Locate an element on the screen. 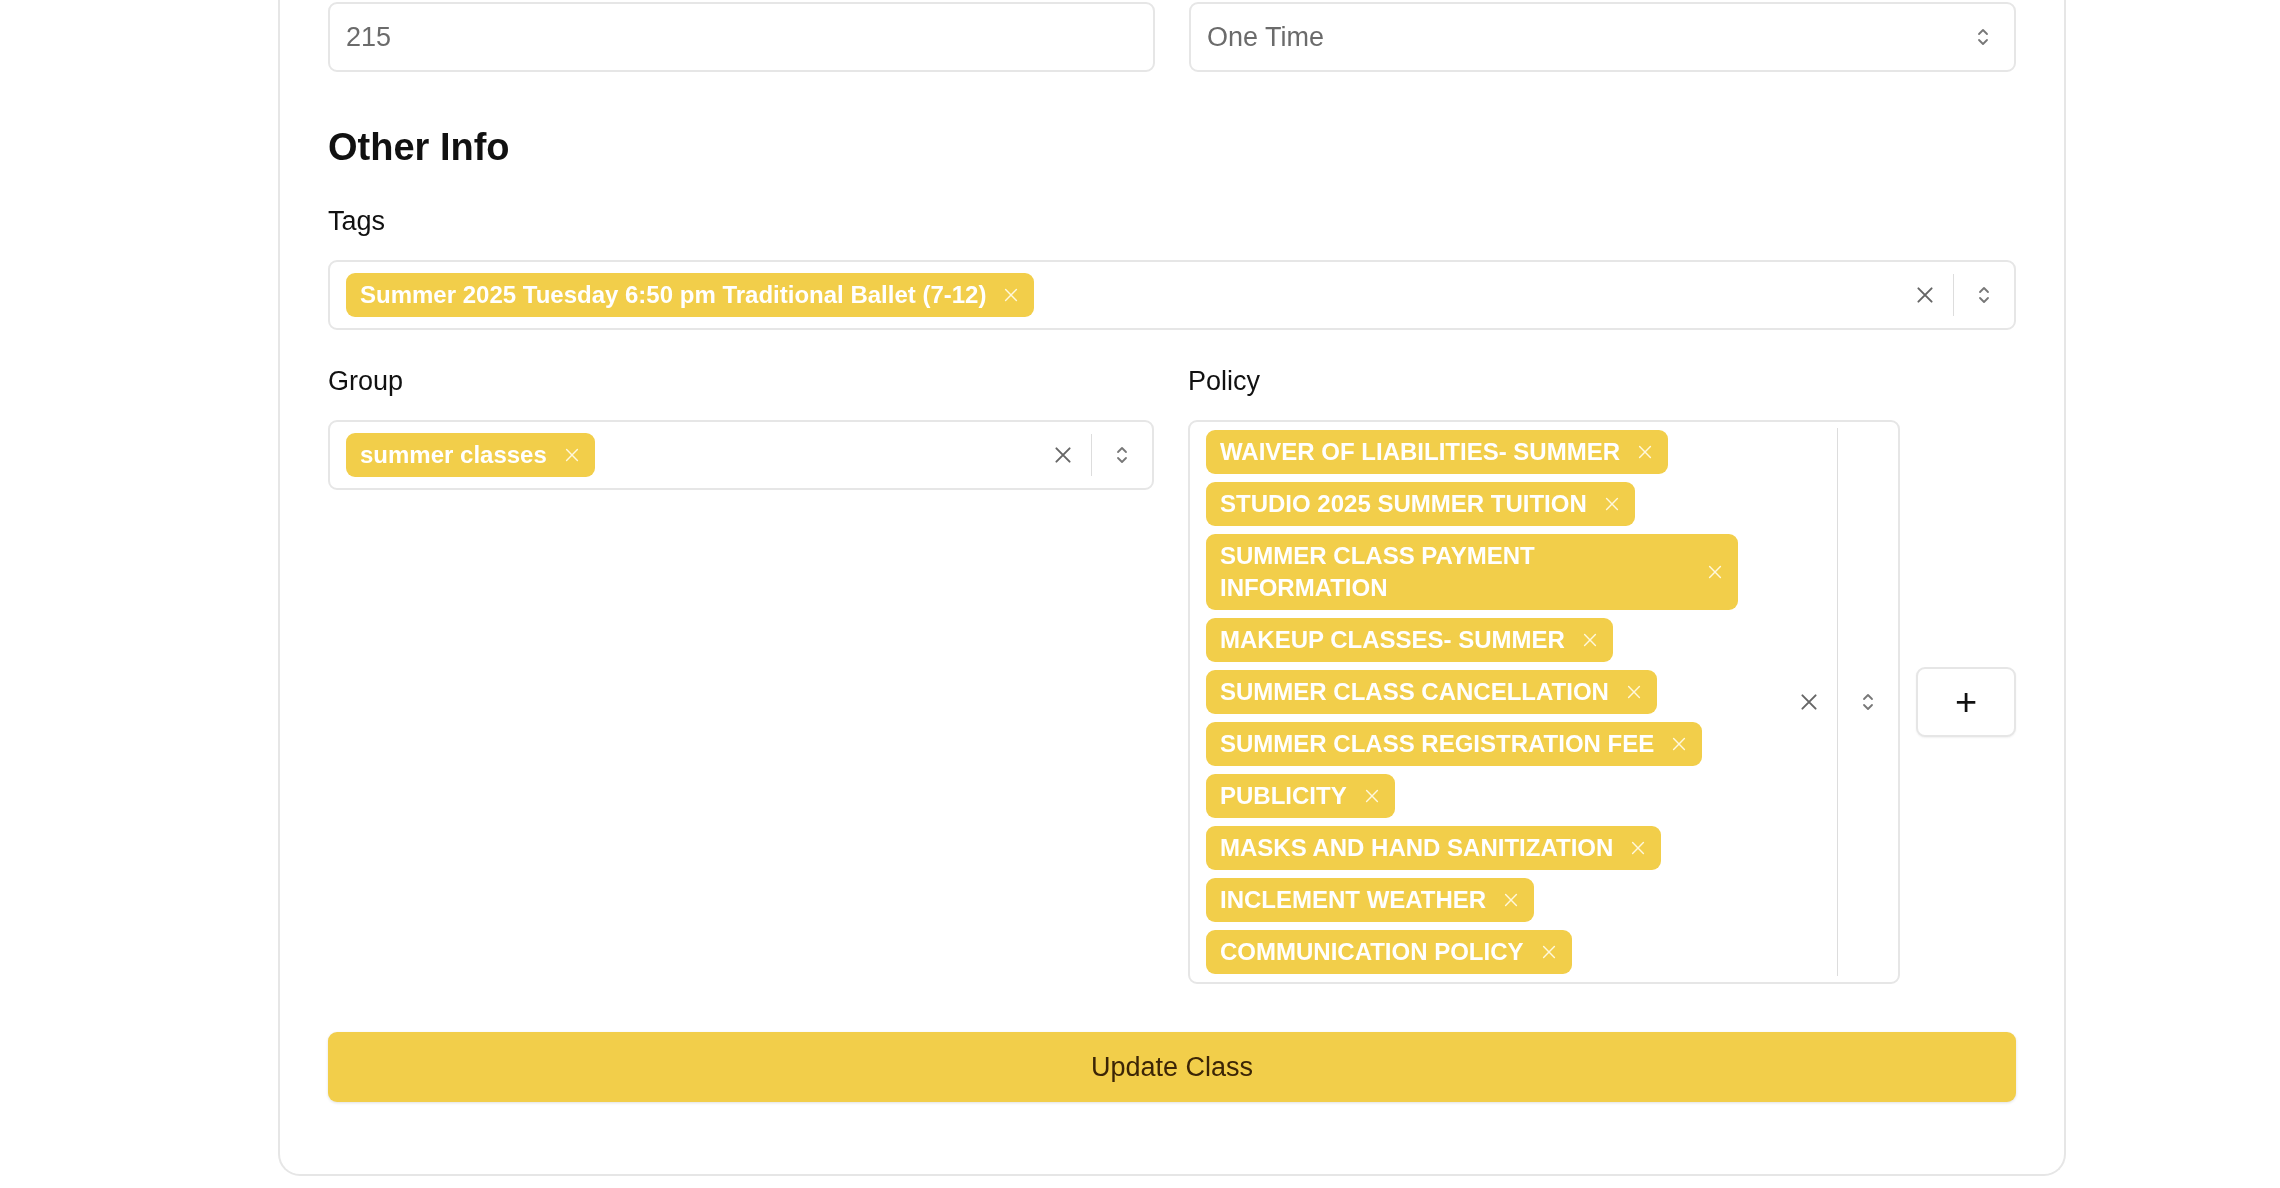  select-field: One Time is located at coordinates (1602, 37).